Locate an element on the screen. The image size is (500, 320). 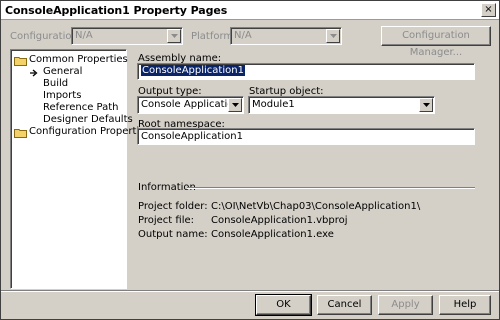
assembly-name-field: ConsoleApplication1 is located at coordinates (306, 71).